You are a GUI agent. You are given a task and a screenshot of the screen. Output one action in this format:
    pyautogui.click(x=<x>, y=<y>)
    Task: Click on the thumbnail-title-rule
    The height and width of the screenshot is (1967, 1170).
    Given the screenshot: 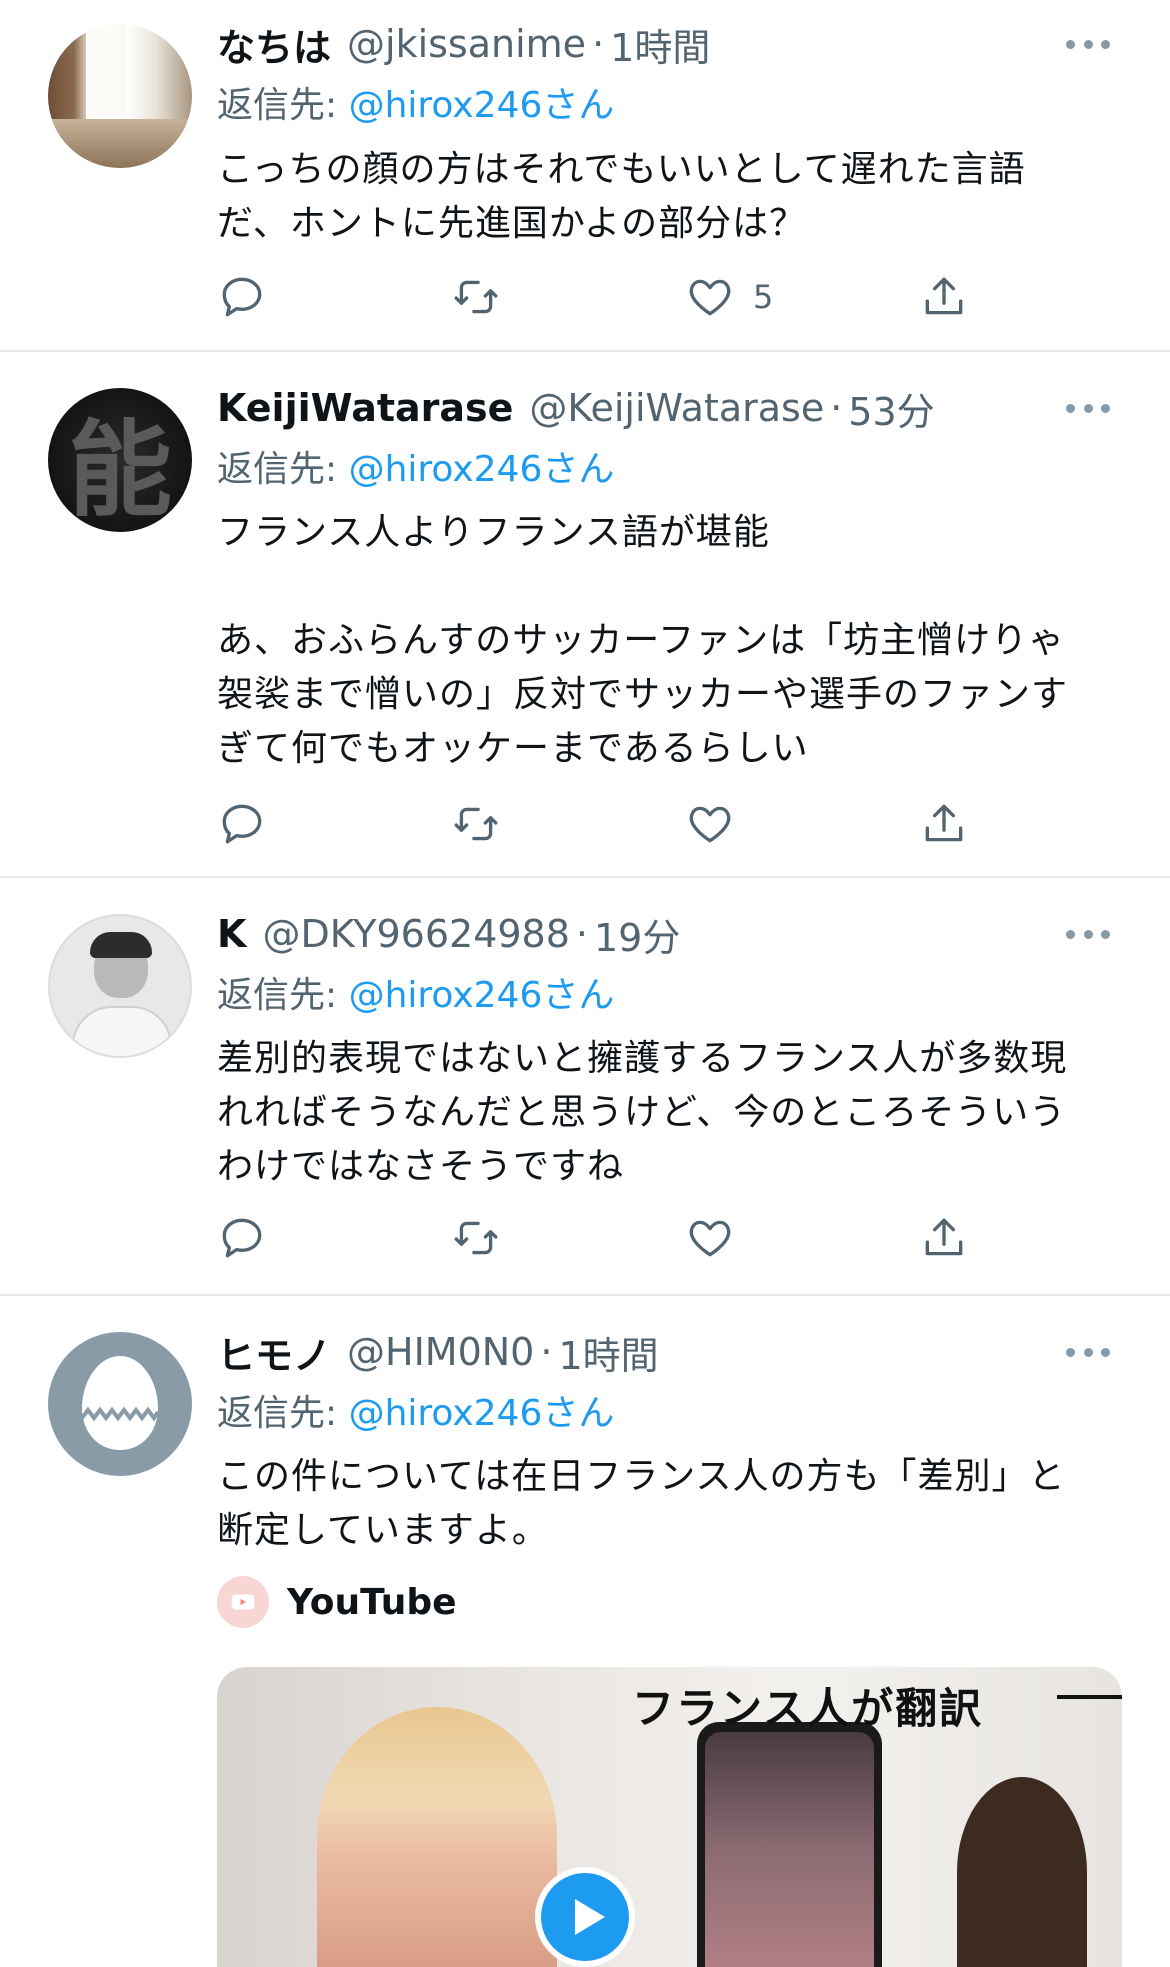 What is the action you would take?
    pyautogui.click(x=1089, y=1697)
    